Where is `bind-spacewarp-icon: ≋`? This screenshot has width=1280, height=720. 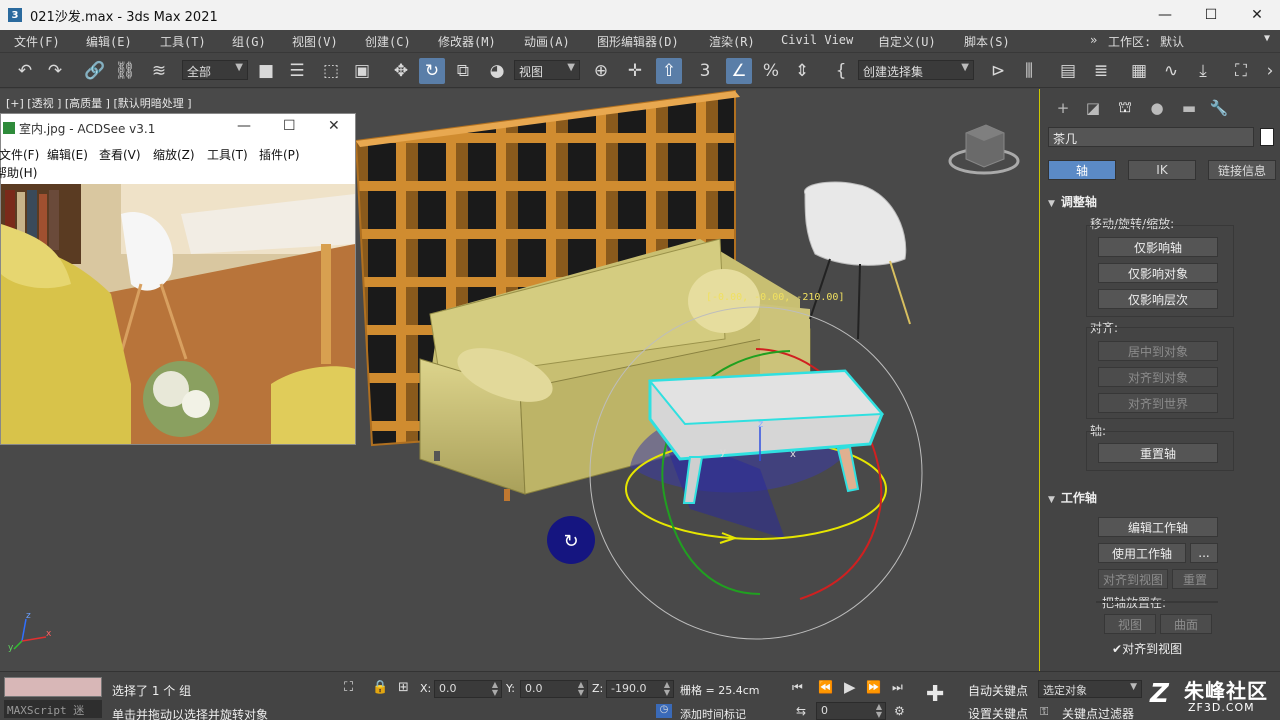 bind-spacewarp-icon: ≋ is located at coordinates (159, 71).